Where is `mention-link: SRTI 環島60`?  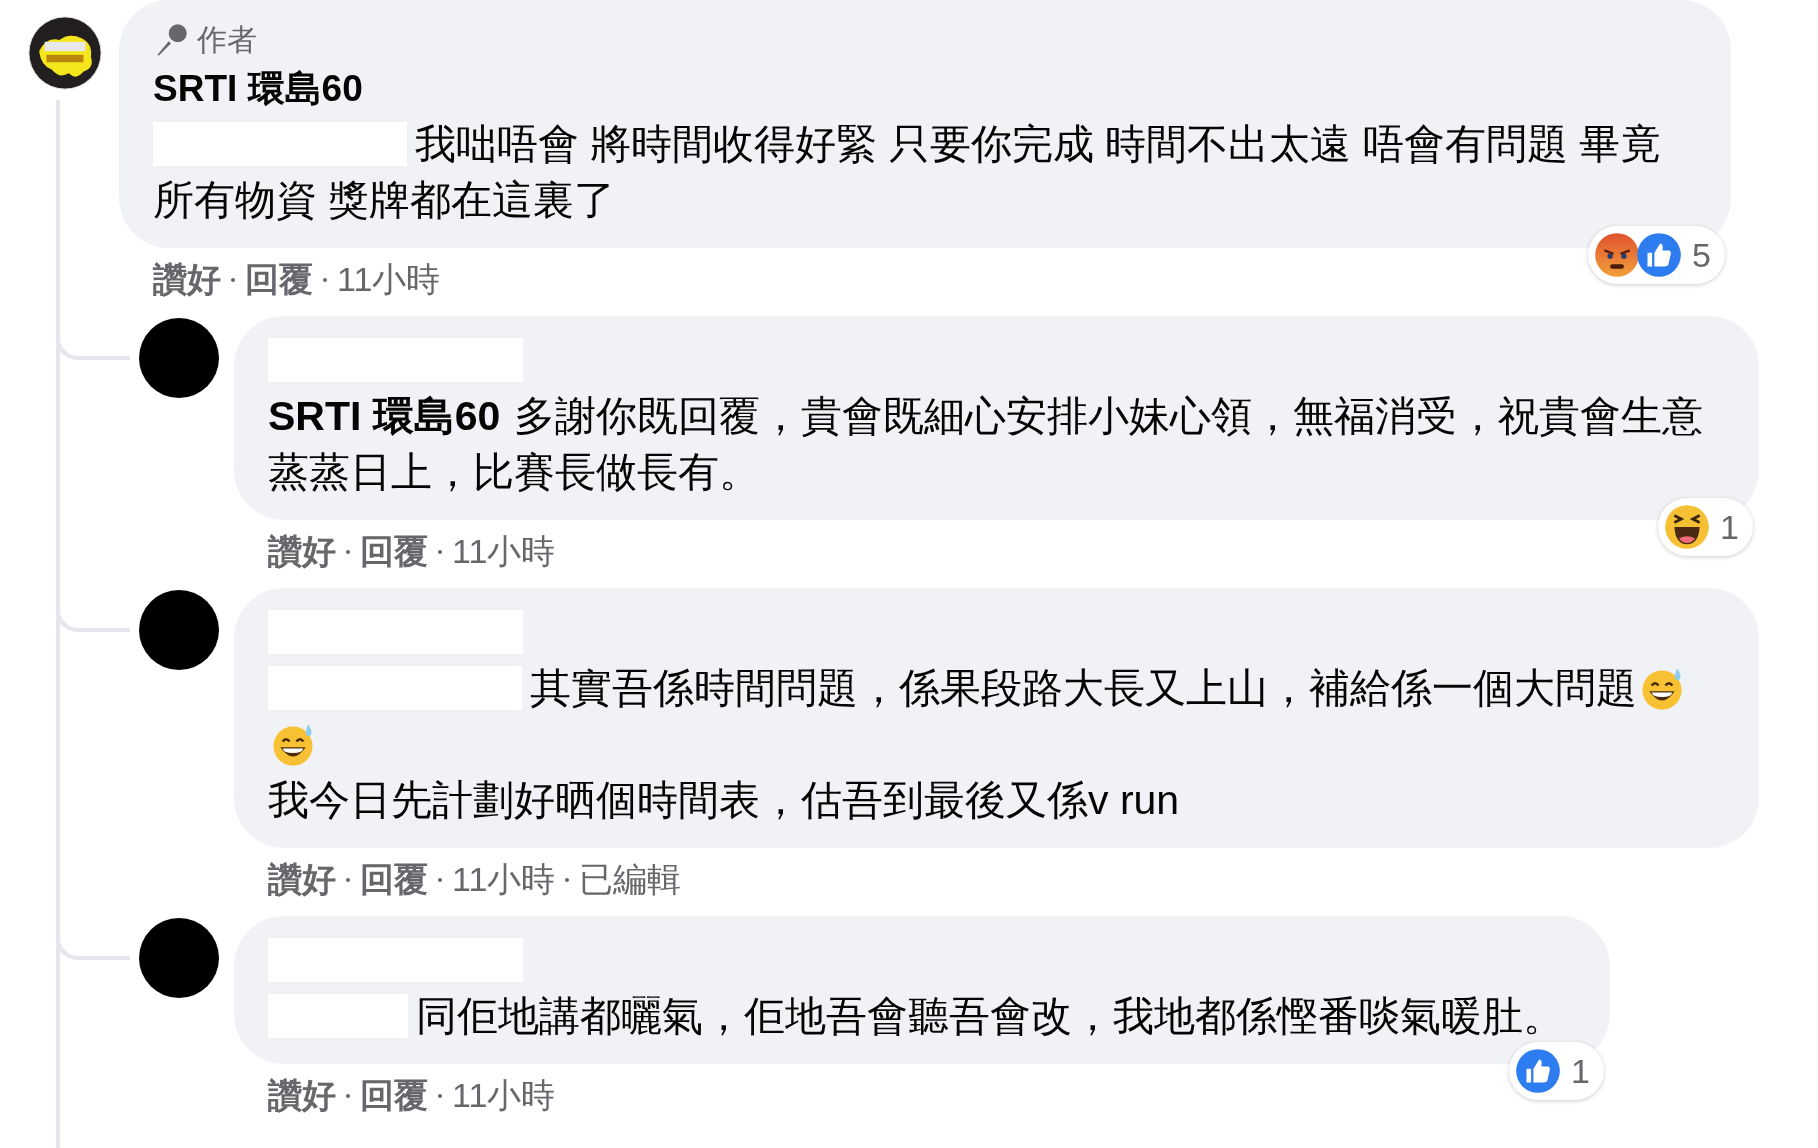
mention-link: SRTI 環島60 is located at coordinates (384, 416).